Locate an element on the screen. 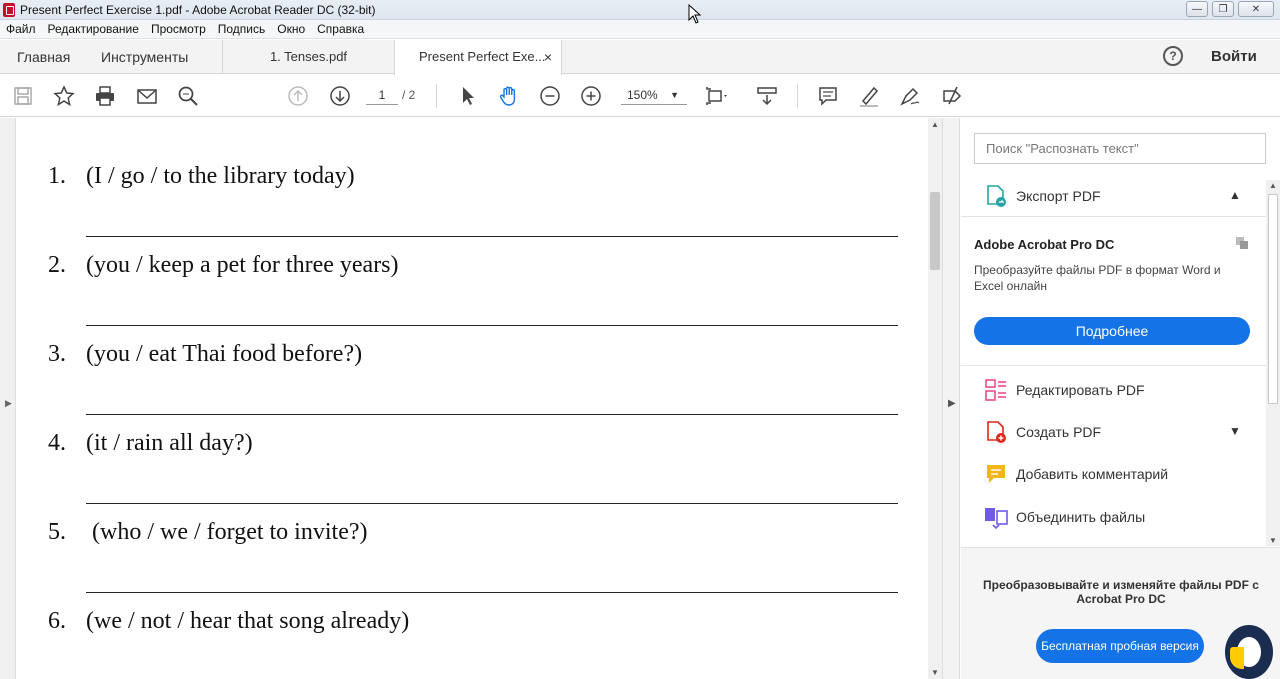 Image resolution: width=1280 pixels, height=679 pixels. create-pdf-icon is located at coordinates (996, 432).